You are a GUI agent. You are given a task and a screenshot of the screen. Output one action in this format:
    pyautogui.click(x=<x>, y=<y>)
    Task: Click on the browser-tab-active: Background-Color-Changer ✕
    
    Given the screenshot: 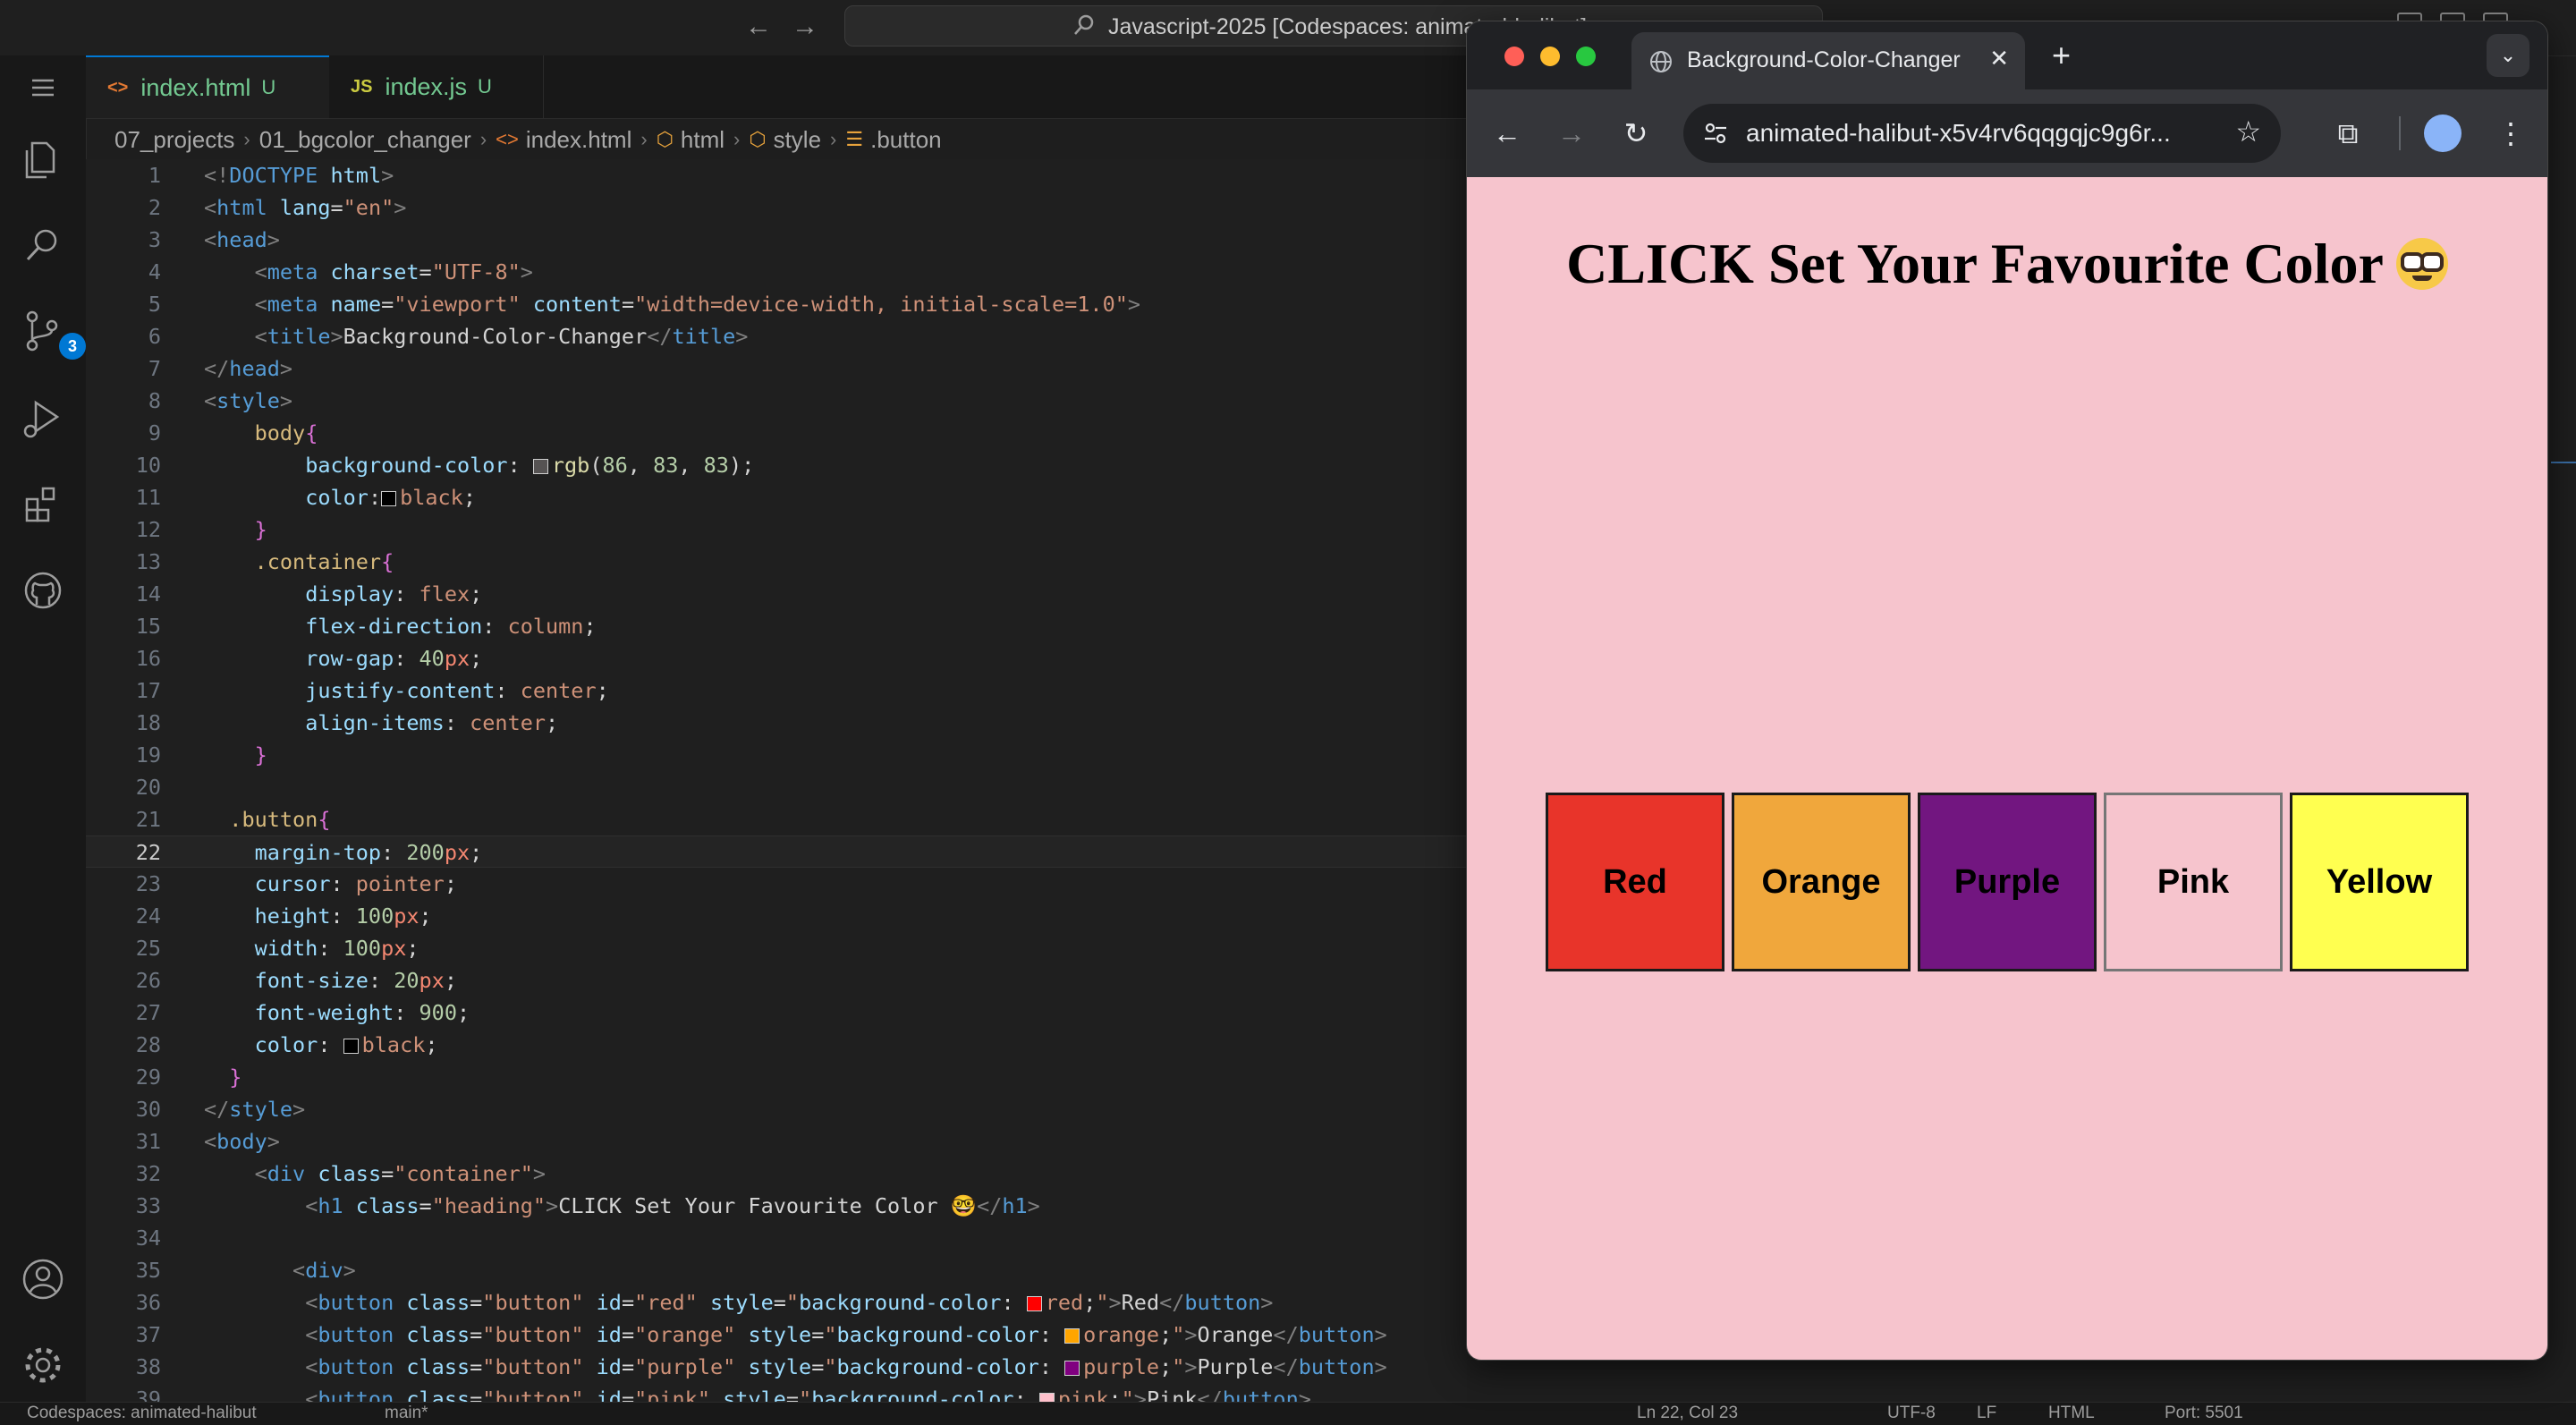 What is the action you would take?
    pyautogui.click(x=1828, y=60)
    